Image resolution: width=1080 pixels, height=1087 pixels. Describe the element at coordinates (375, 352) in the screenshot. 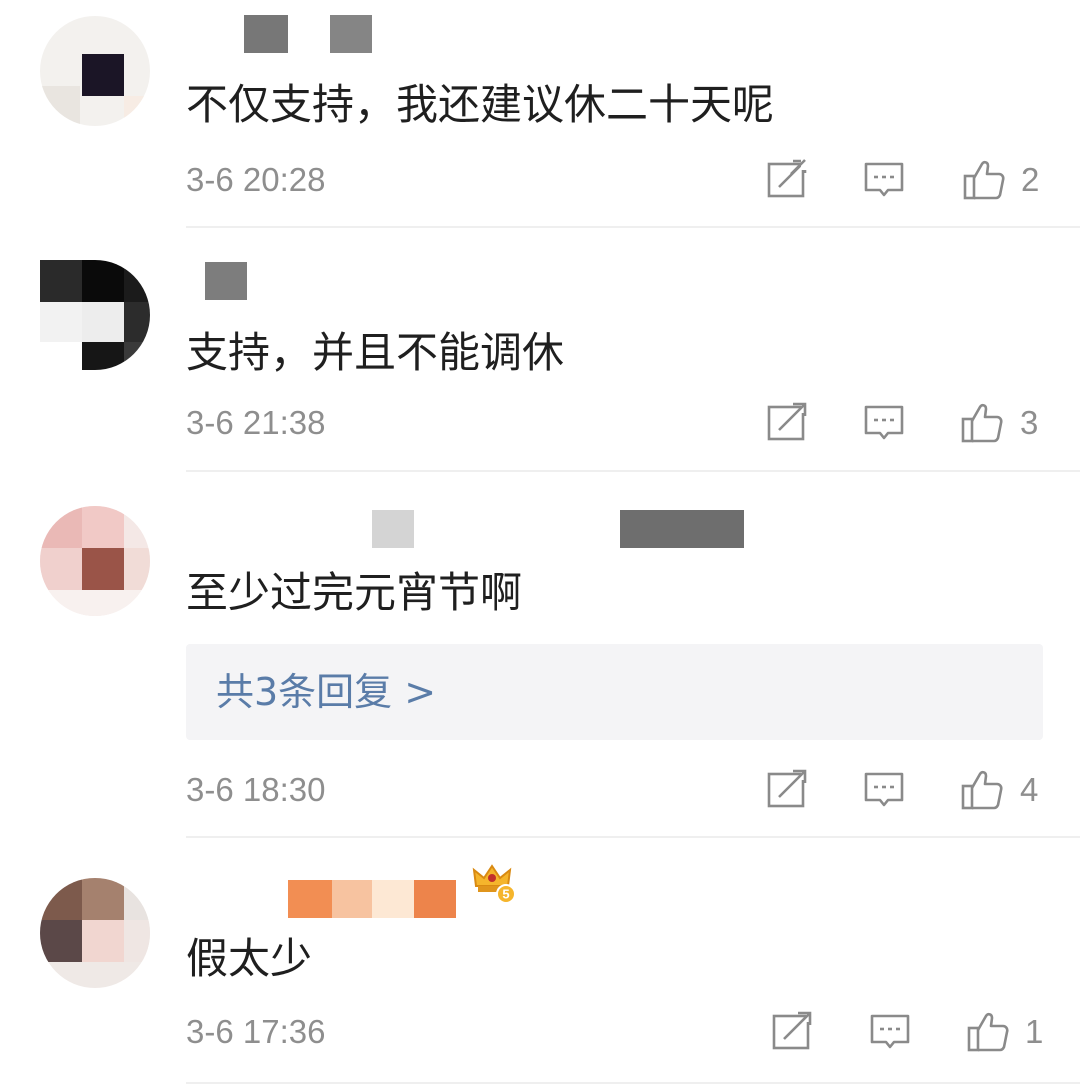

I see `comment-text: 支持，并且不能调休` at that location.